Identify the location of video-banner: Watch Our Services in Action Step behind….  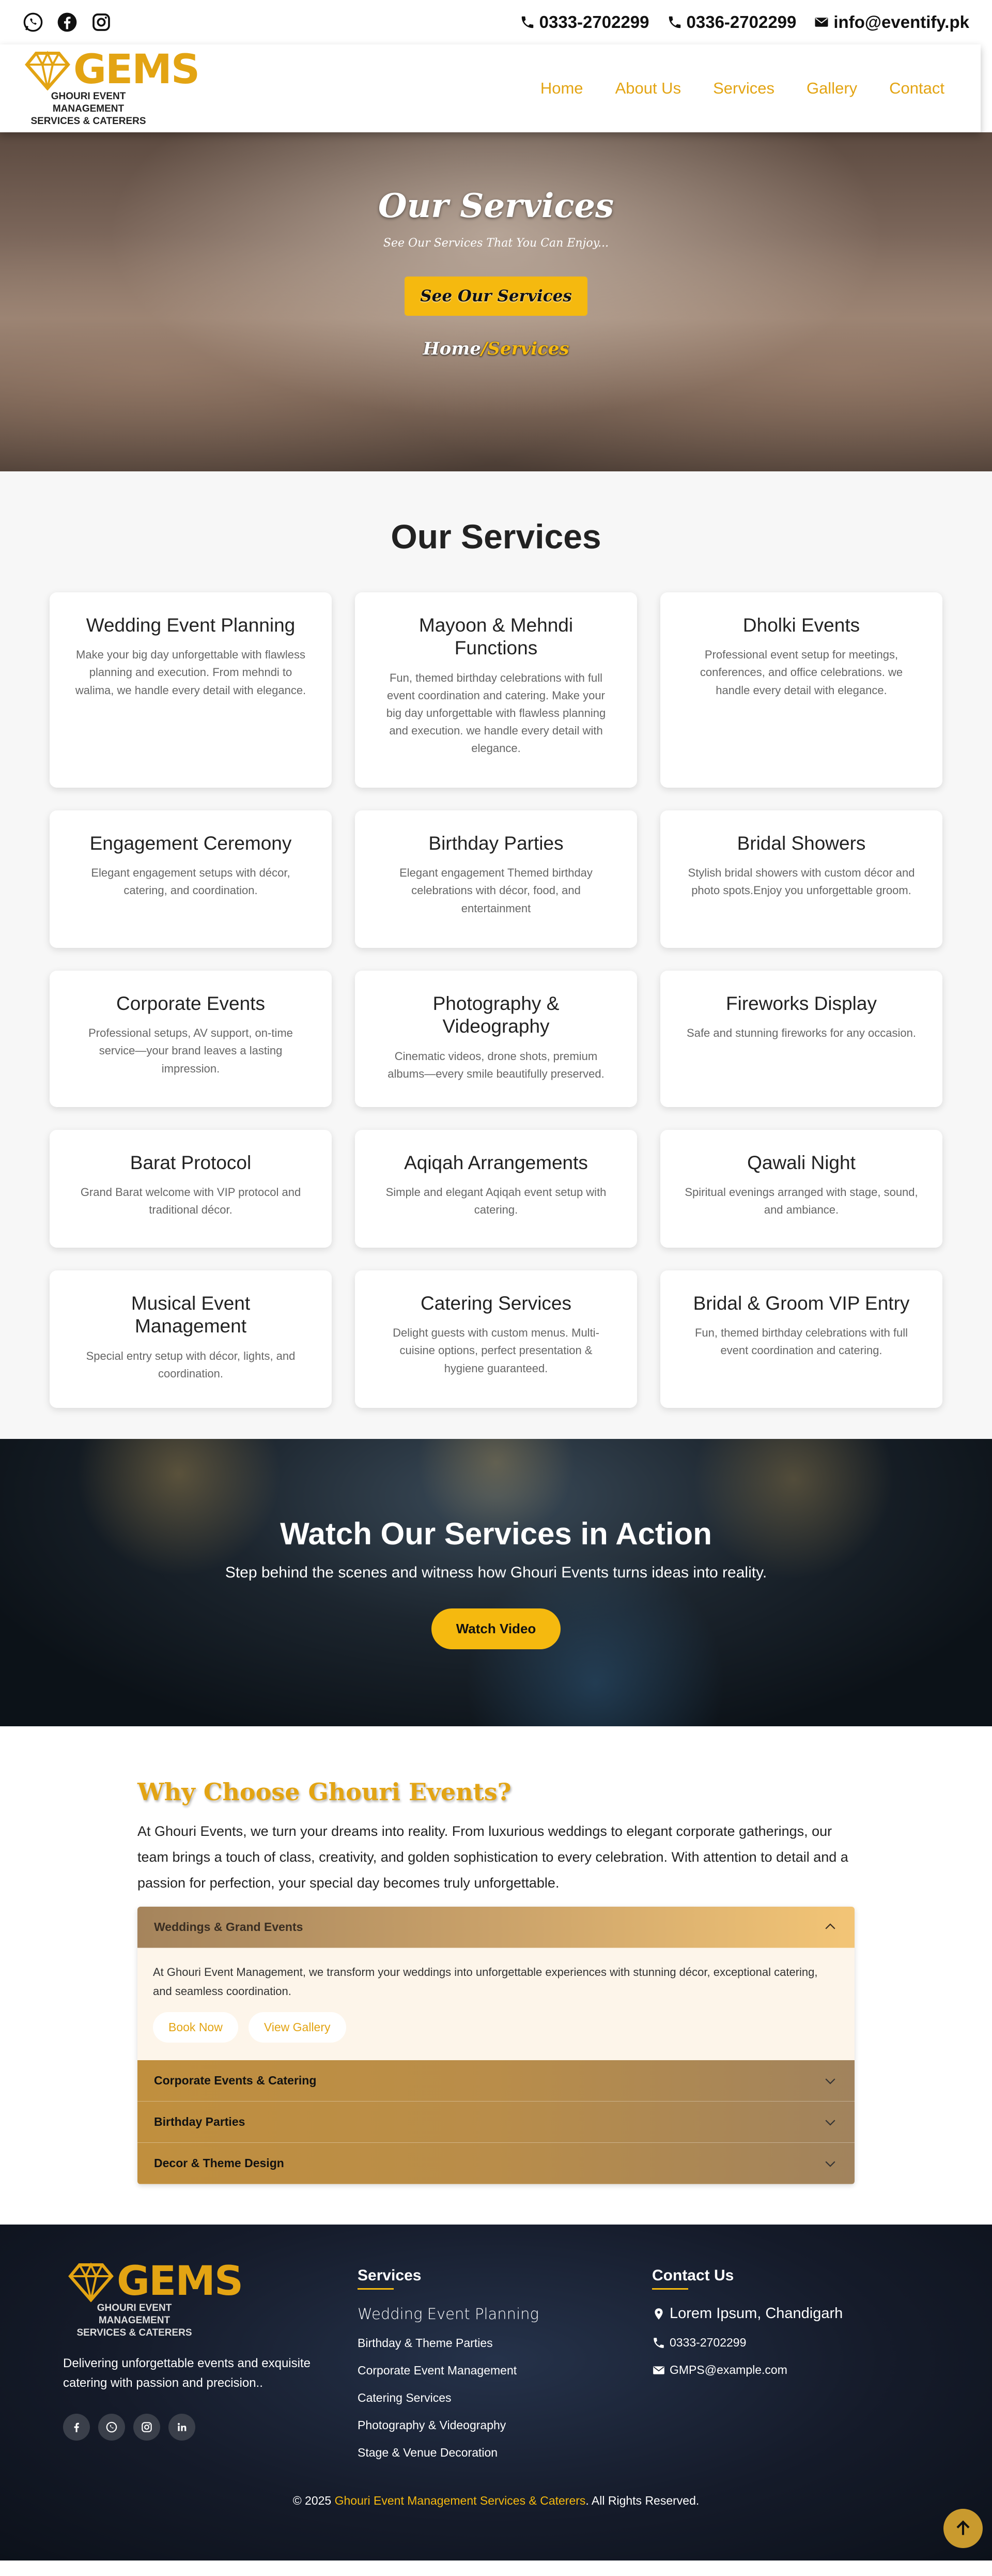
(496, 1582).